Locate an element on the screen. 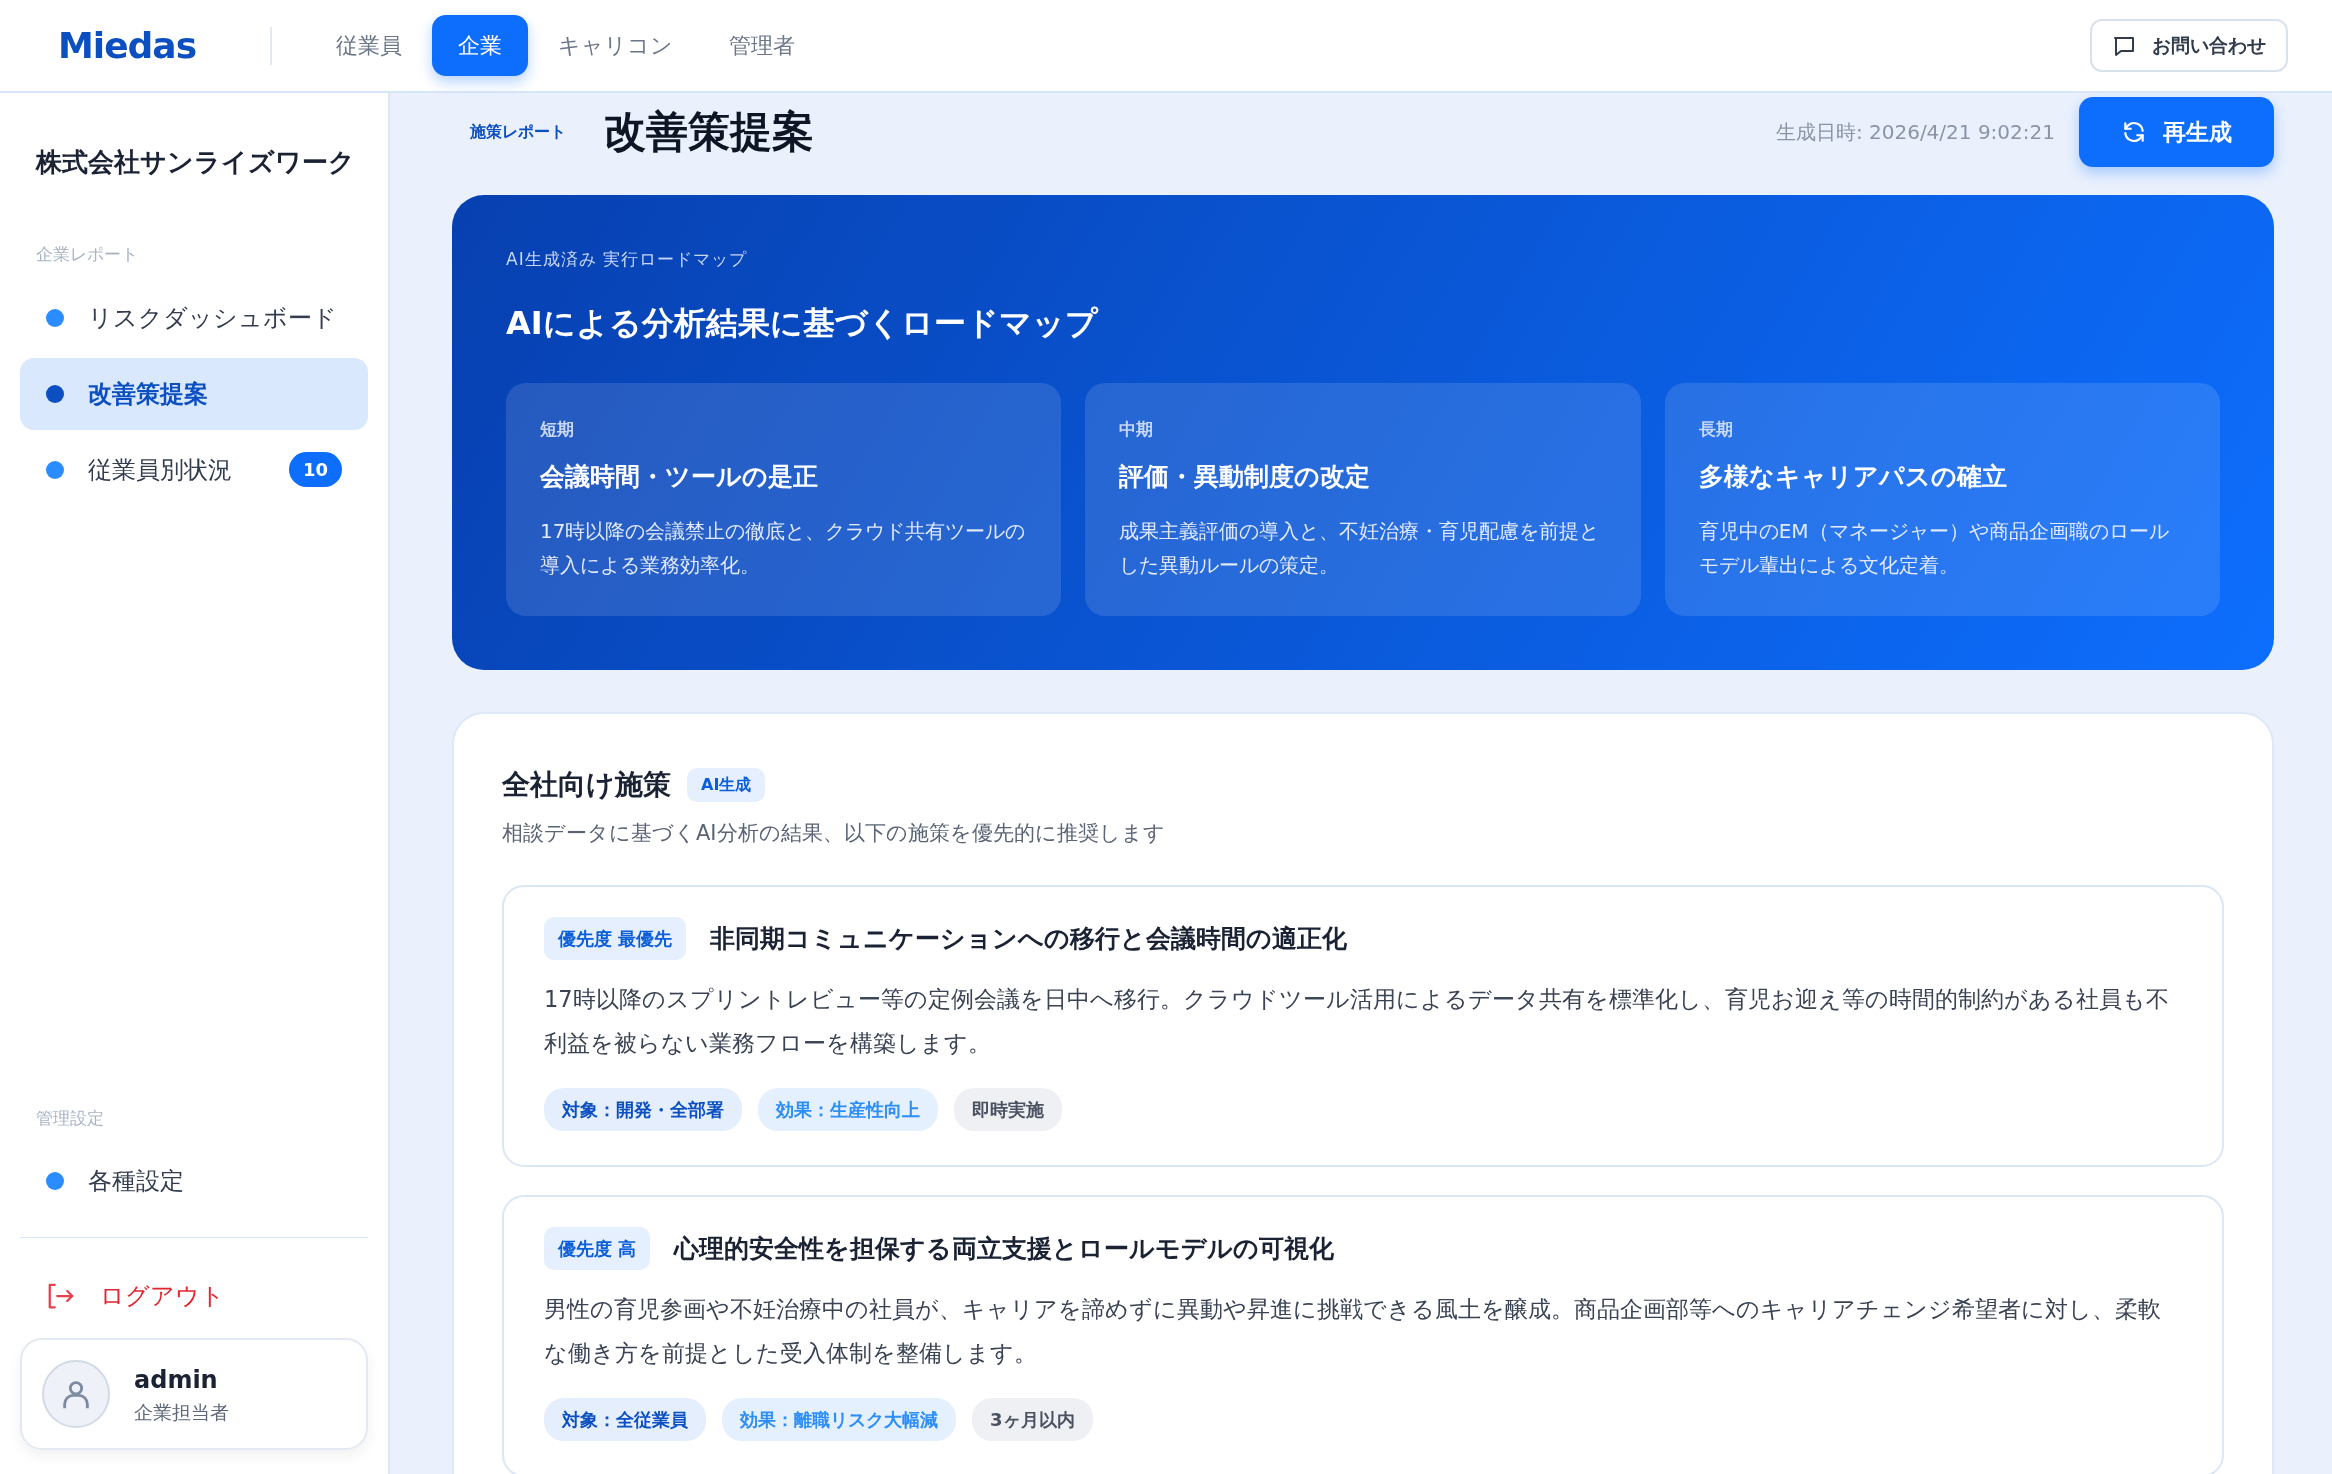 The height and width of the screenshot is (1474, 2332). count-badge: 10 is located at coordinates (315, 470).